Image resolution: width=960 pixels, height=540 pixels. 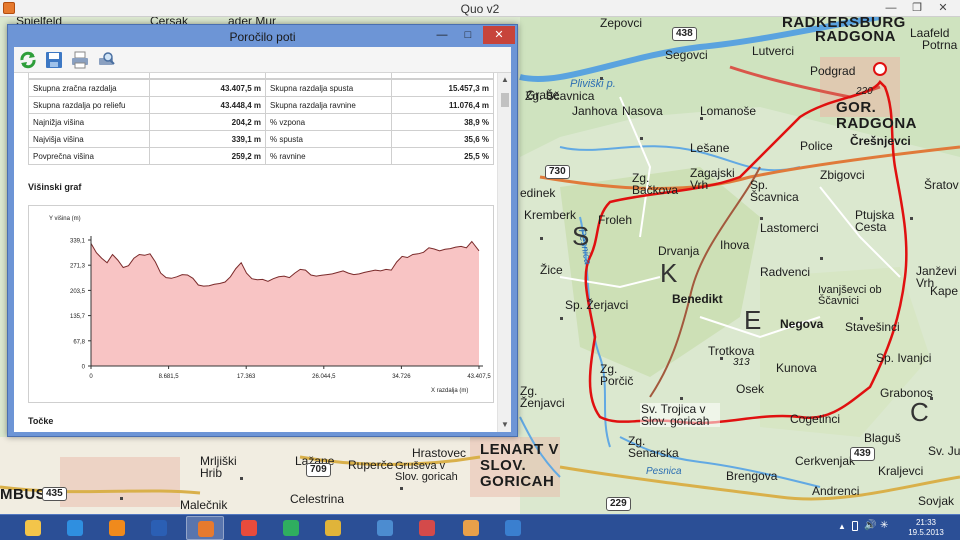 What do you see at coordinates (731, 351) in the screenshot?
I see `map-label: Trotkova` at bounding box center [731, 351].